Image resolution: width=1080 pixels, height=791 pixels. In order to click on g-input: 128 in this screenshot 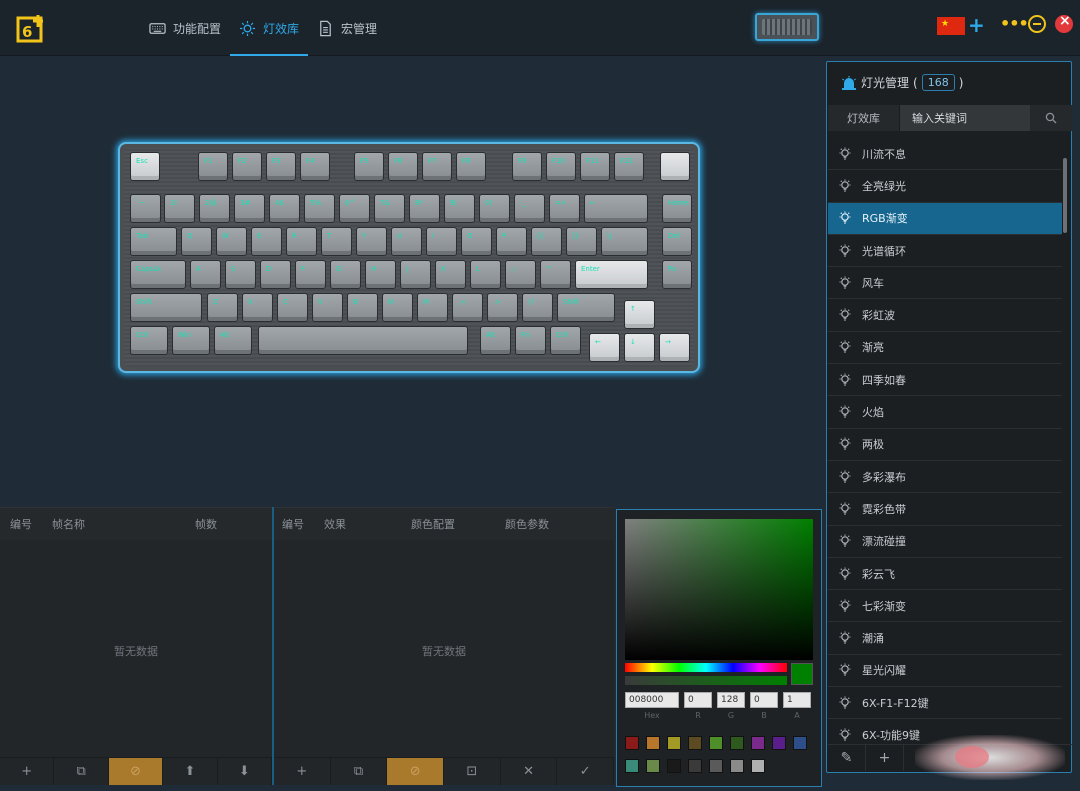, I will do `click(731, 700)`.